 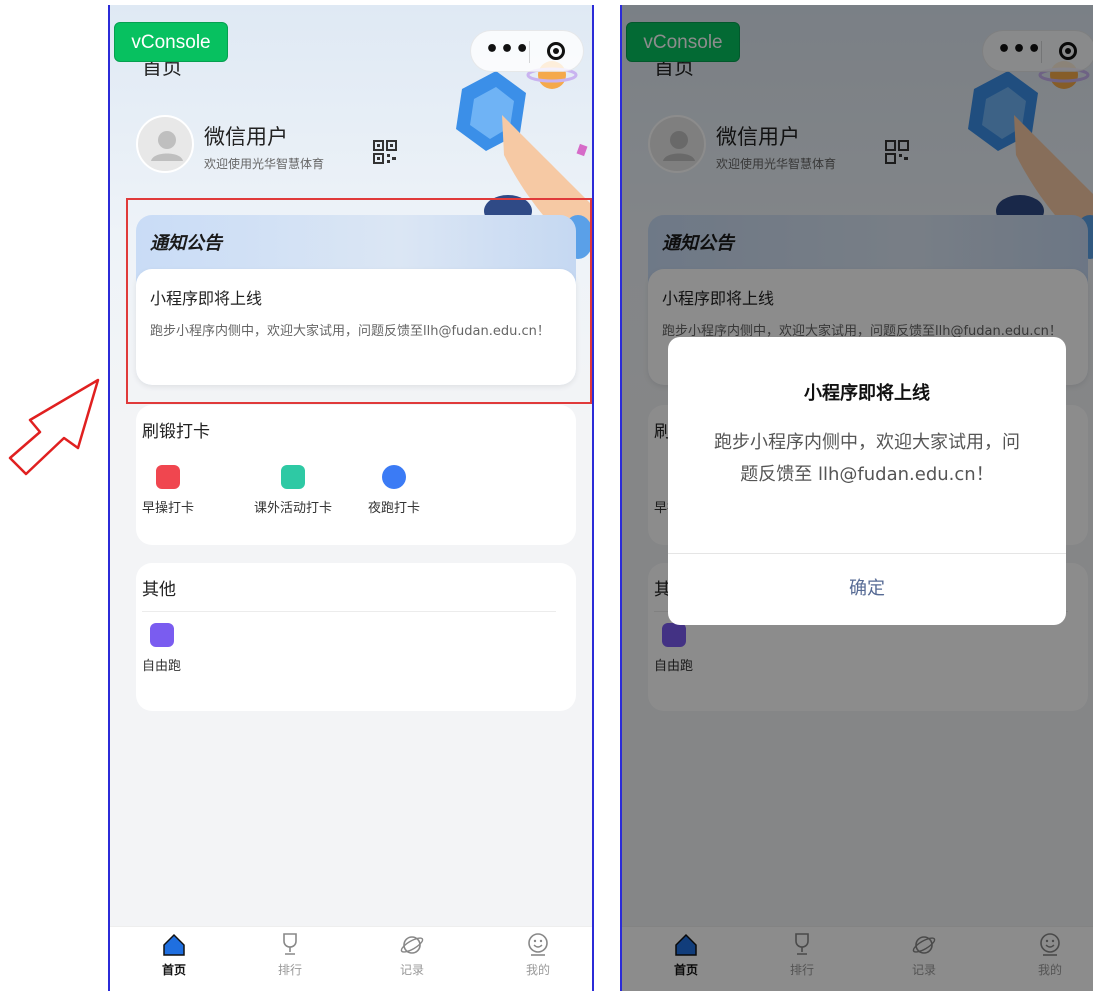 I want to click on welcome-text: 欢迎使用光华智慧体育, so click(x=264, y=164).